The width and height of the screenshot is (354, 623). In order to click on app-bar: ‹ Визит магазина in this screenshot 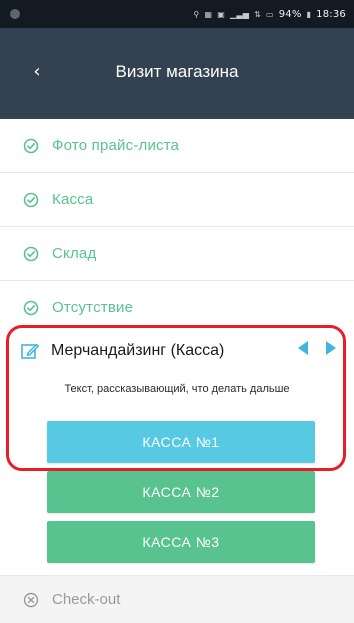, I will do `click(177, 73)`.